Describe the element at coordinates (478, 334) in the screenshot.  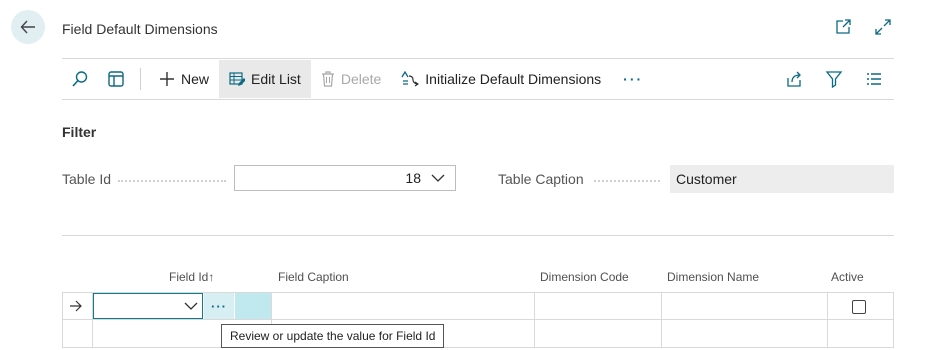
I see `table-row` at that location.